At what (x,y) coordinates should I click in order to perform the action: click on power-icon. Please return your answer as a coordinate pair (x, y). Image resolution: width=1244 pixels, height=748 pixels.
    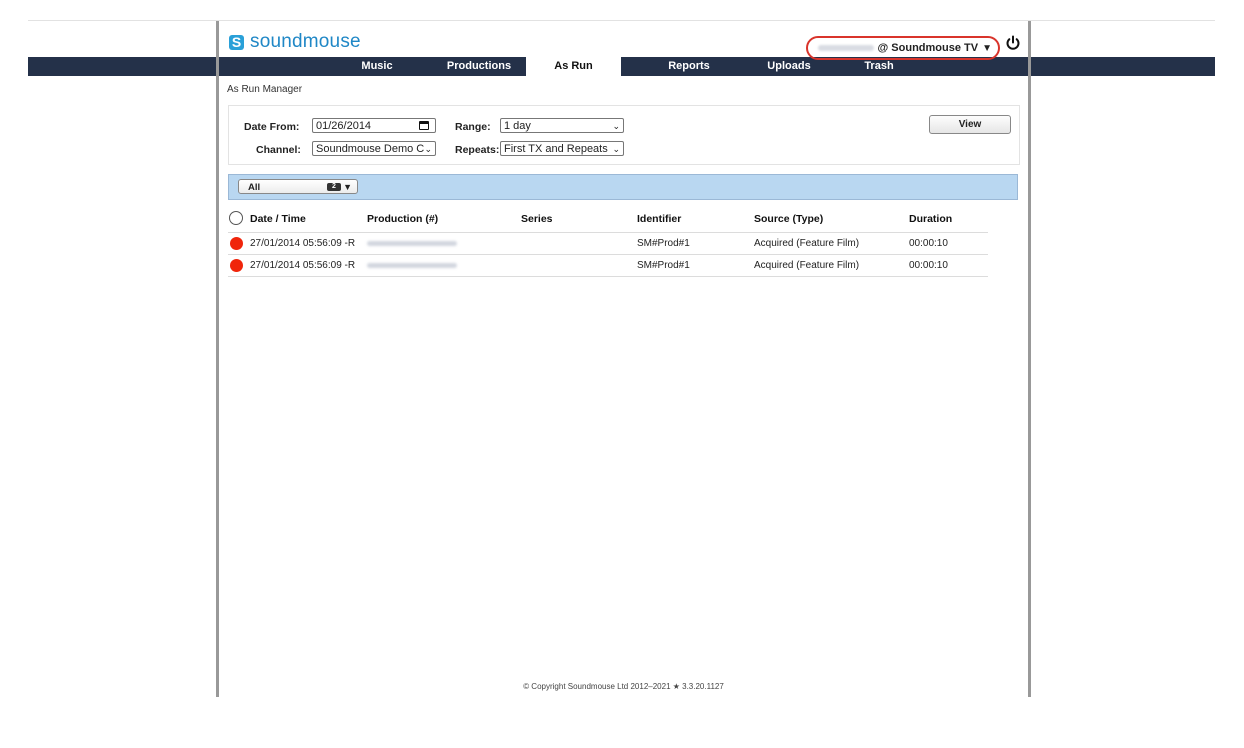
    Looking at the image, I should click on (1013, 43).